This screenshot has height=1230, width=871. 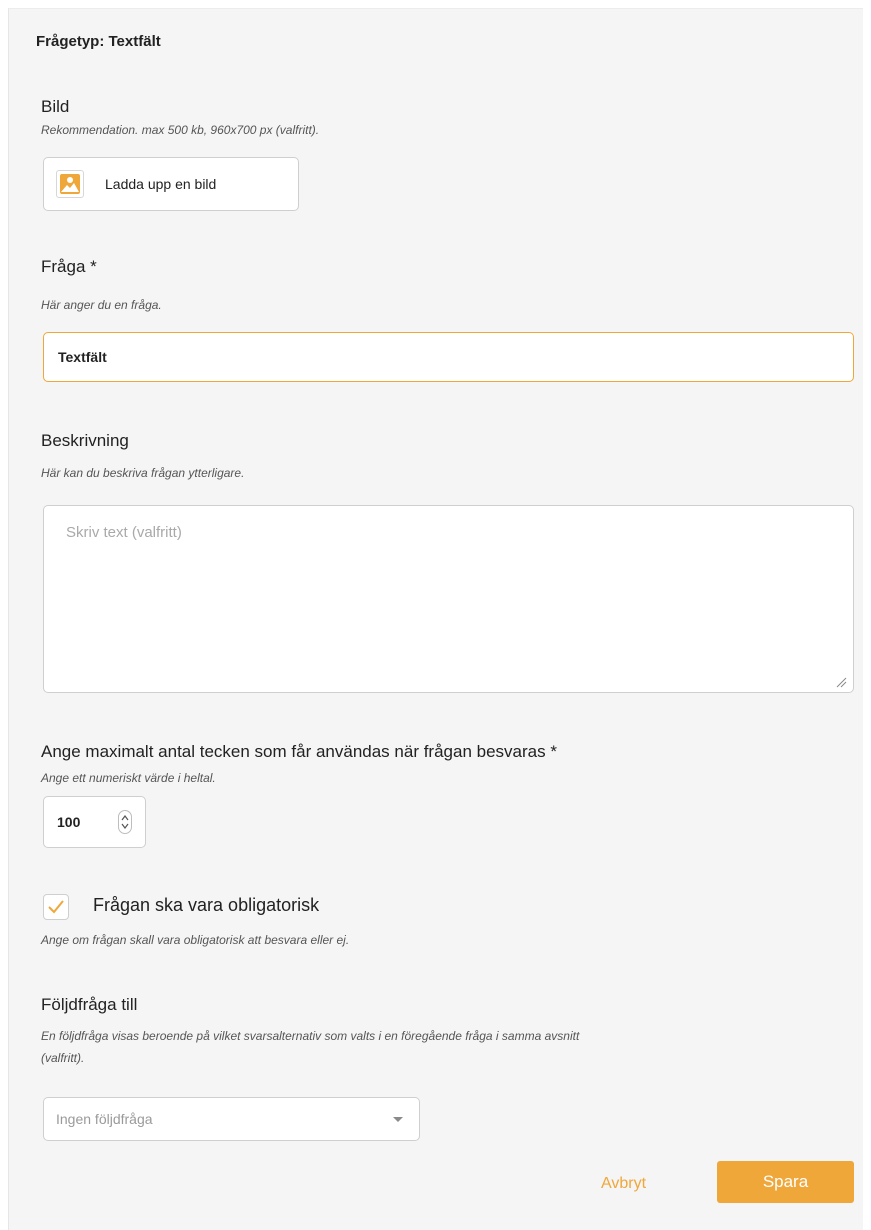 I want to click on checkmark-icon, so click(x=56, y=911).